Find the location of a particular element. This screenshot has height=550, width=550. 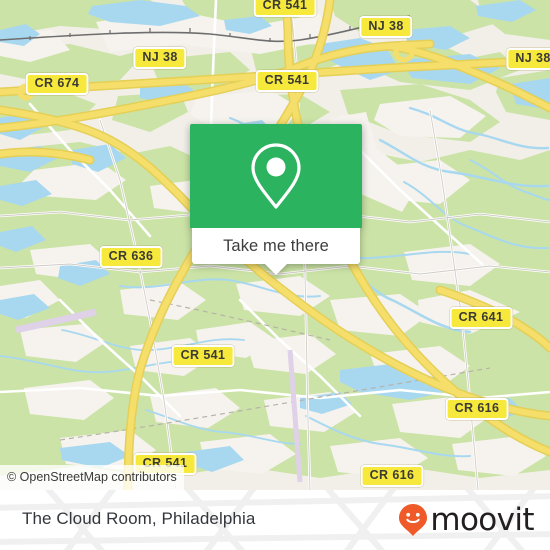

place-name-label: The Cloud Room, Philadelphia is located at coordinates (139, 518).